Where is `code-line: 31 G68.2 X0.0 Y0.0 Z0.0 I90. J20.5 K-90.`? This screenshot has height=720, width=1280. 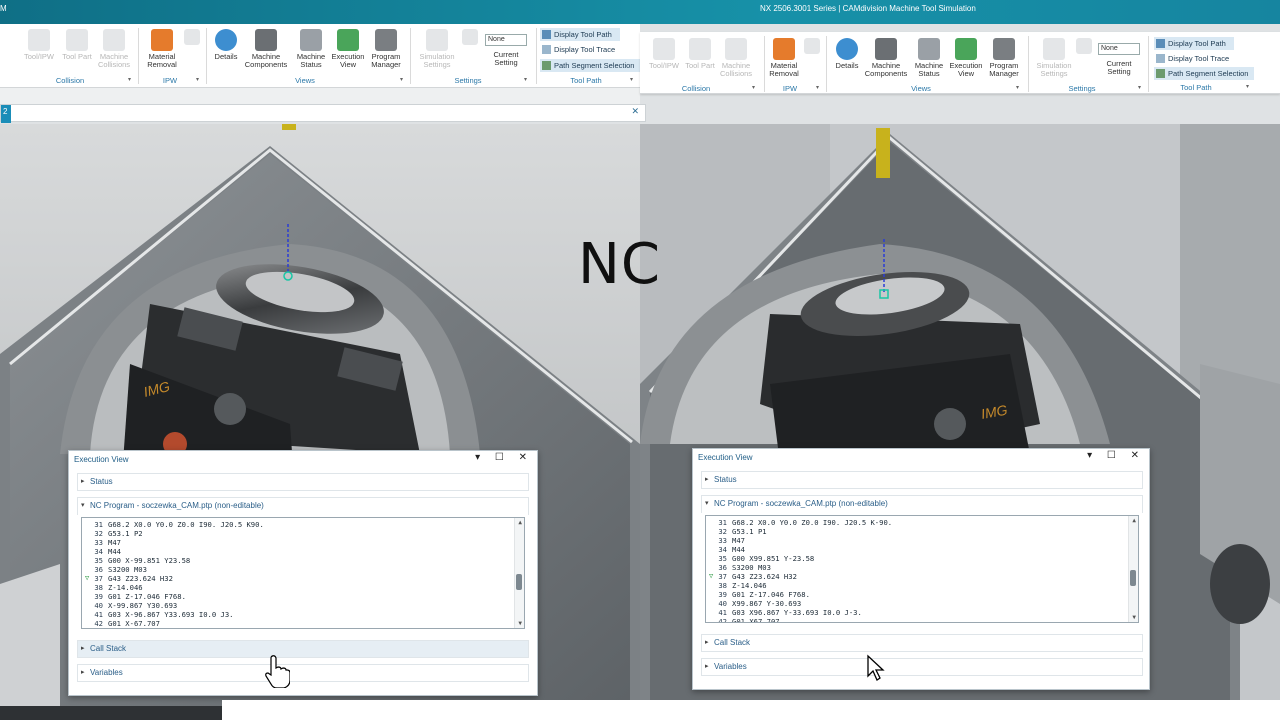
code-line: 31 G68.2 X0.0 Y0.0 Z0.0 I90. J20.5 K-90. is located at coordinates (799, 522).